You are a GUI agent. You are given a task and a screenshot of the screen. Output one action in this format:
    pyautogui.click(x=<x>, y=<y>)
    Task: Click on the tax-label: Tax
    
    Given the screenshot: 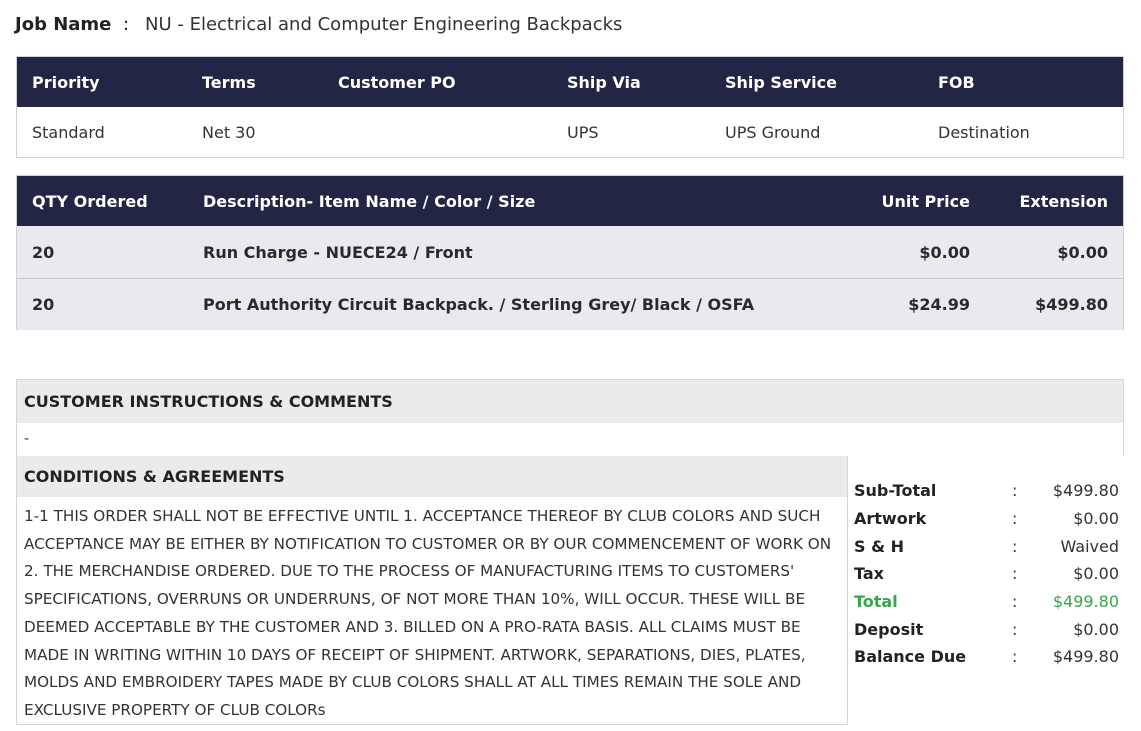 What is the action you would take?
    pyautogui.click(x=869, y=573)
    